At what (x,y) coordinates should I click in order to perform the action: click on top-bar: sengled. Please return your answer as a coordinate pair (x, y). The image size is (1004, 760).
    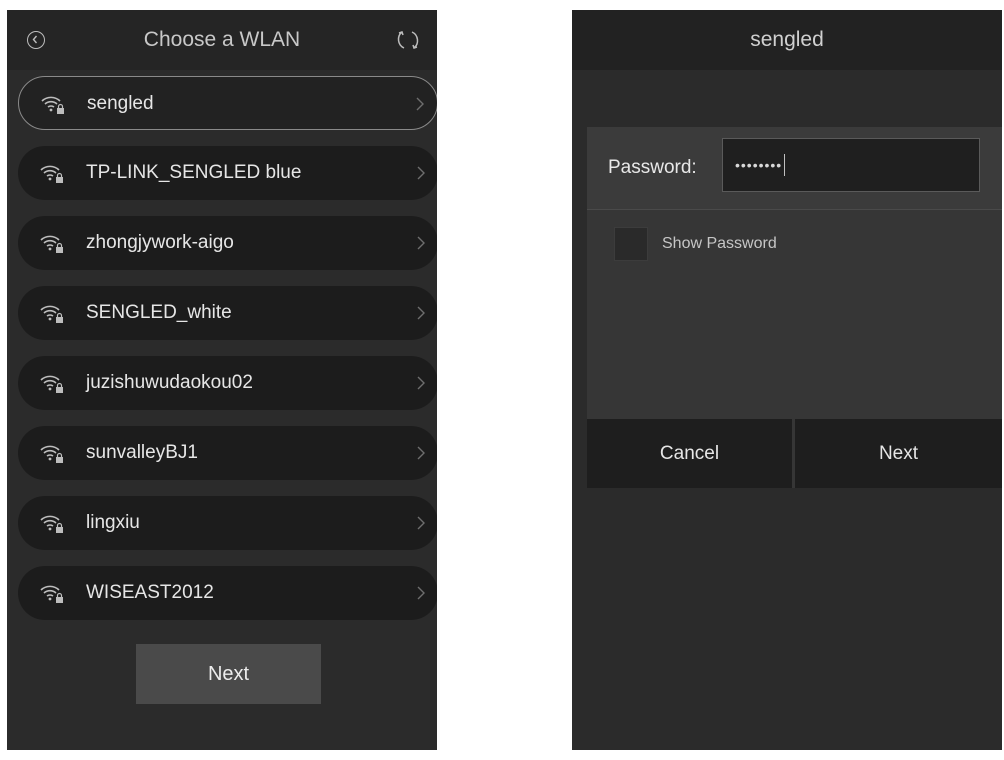
    Looking at the image, I should click on (787, 40).